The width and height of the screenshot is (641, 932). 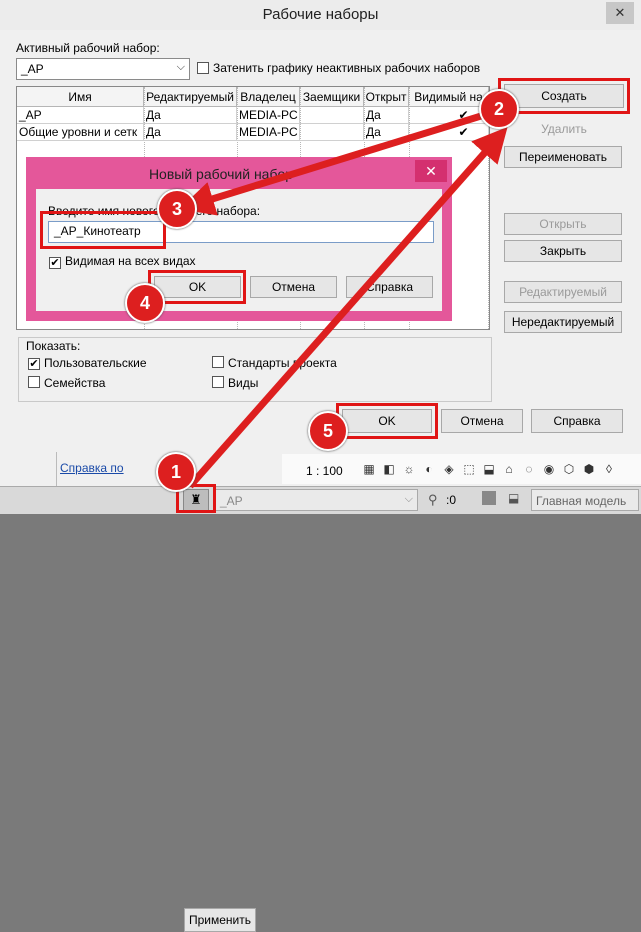 What do you see at coordinates (499, 109) in the screenshot?
I see `step-badge-2: 2` at bounding box center [499, 109].